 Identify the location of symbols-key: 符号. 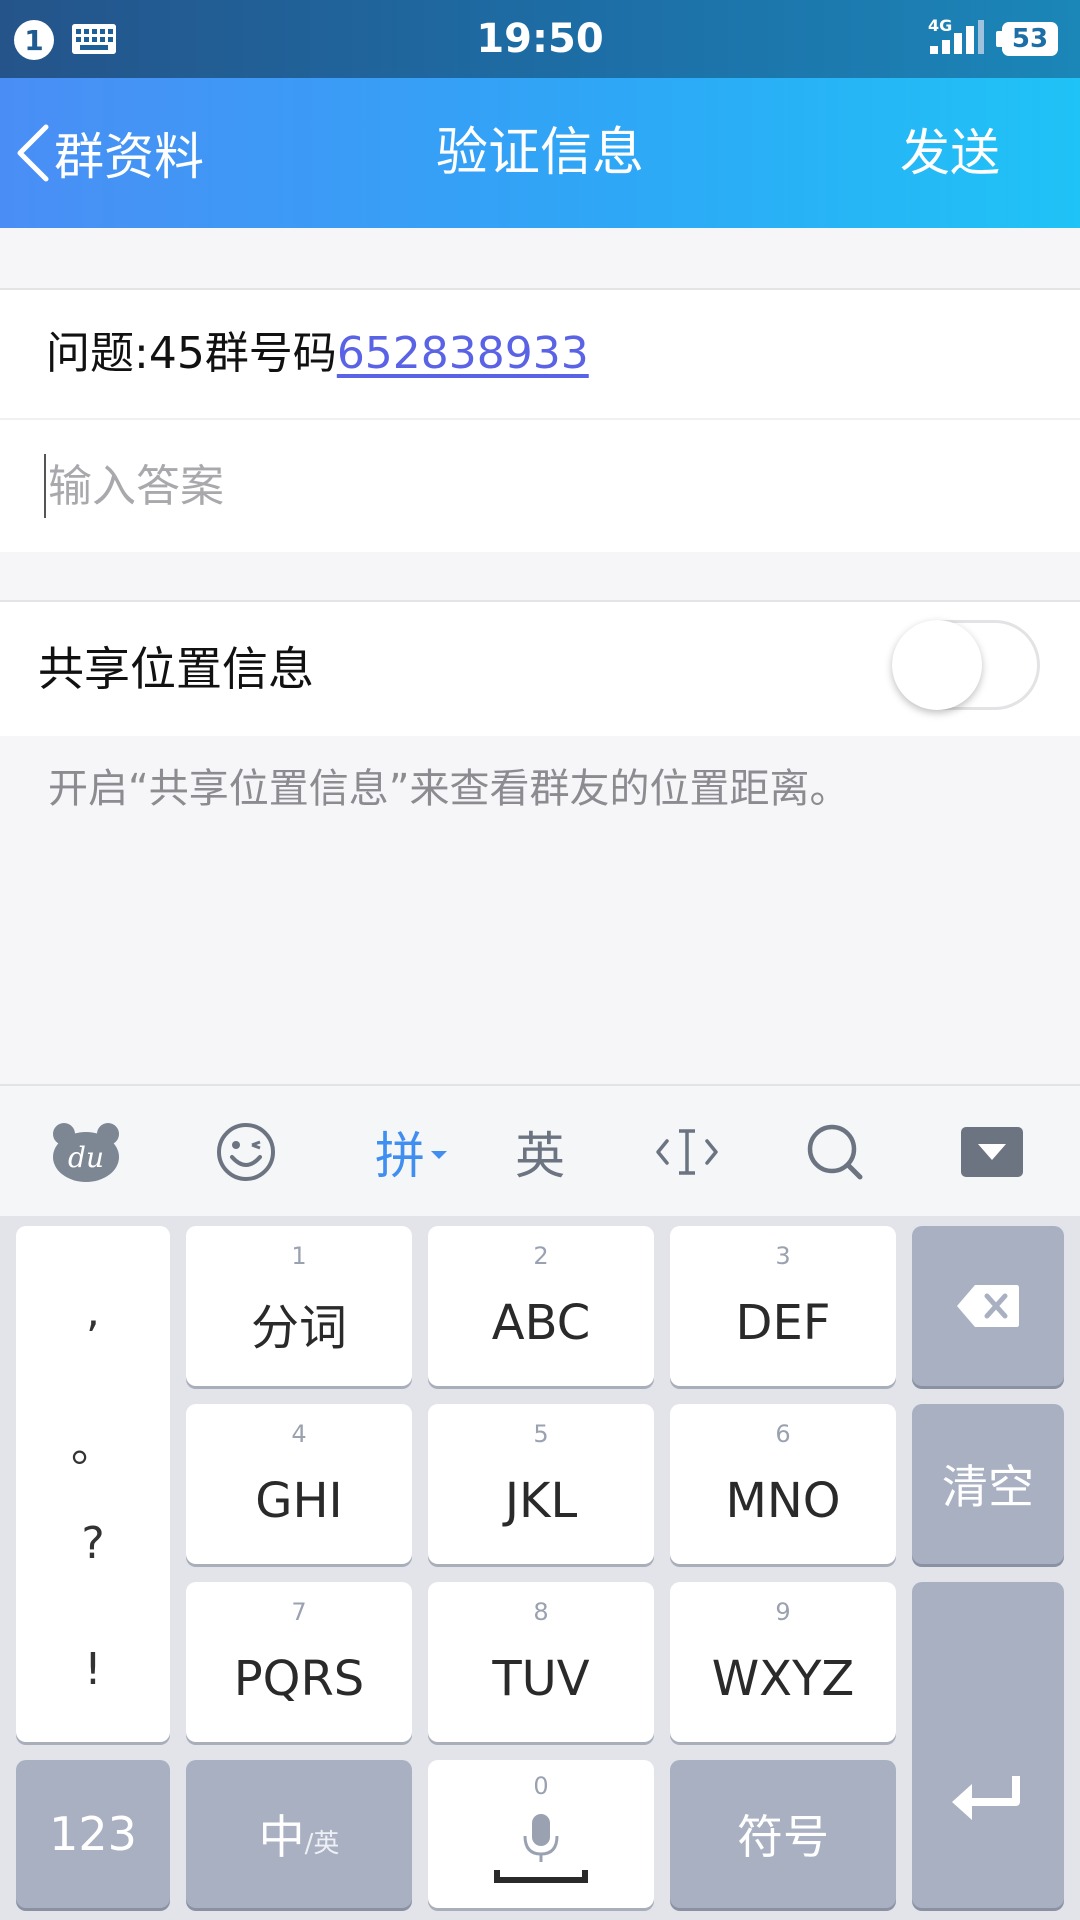
(783, 1834).